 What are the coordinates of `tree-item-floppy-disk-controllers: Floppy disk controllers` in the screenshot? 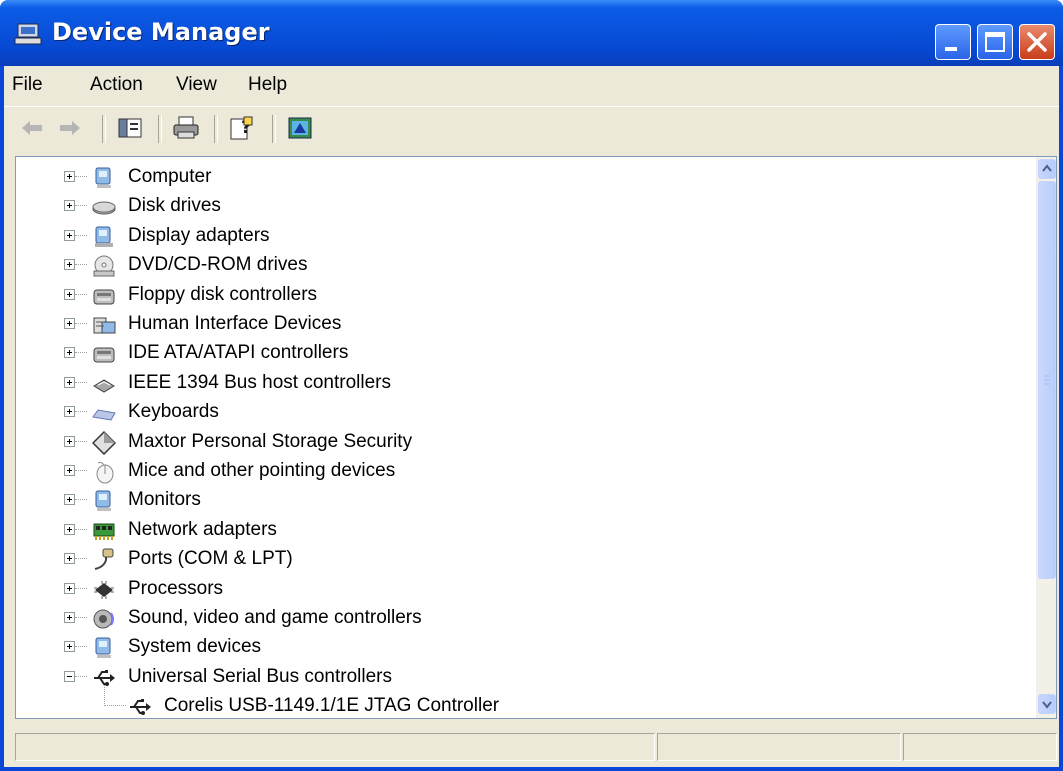 It's located at (523, 296).